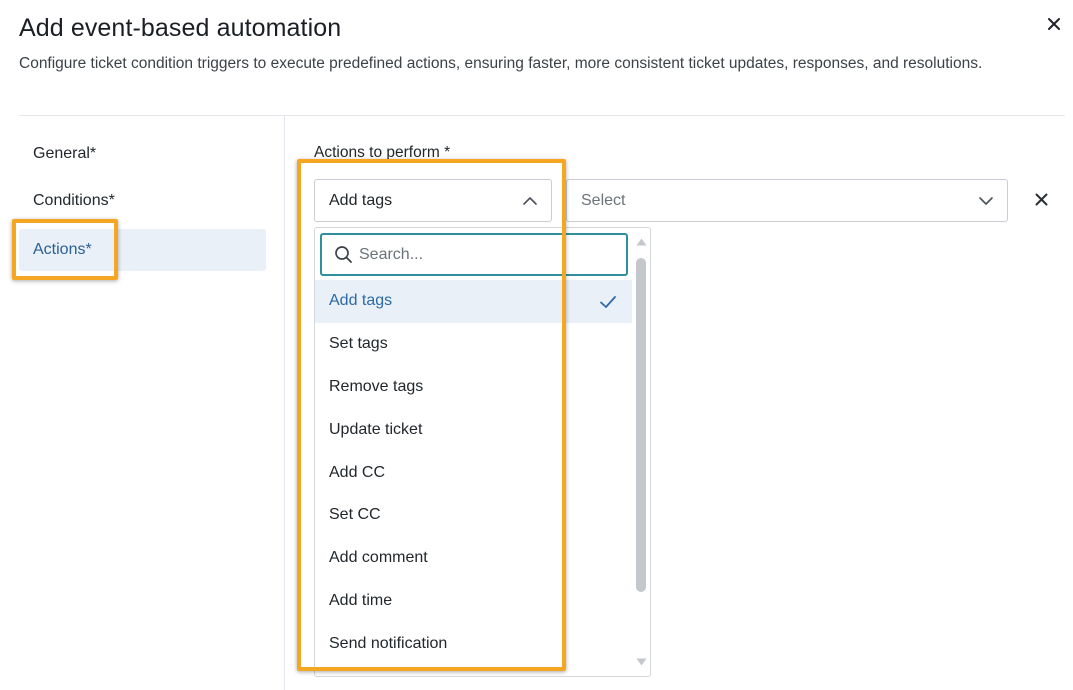  Describe the element at coordinates (603, 200) in the screenshot. I see `action-value-placeholder: Select` at that location.